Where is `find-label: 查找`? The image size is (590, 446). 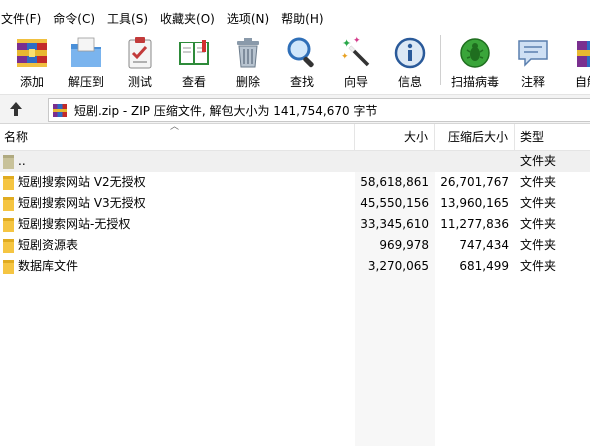
find-label: 查找 is located at coordinates (301, 82).